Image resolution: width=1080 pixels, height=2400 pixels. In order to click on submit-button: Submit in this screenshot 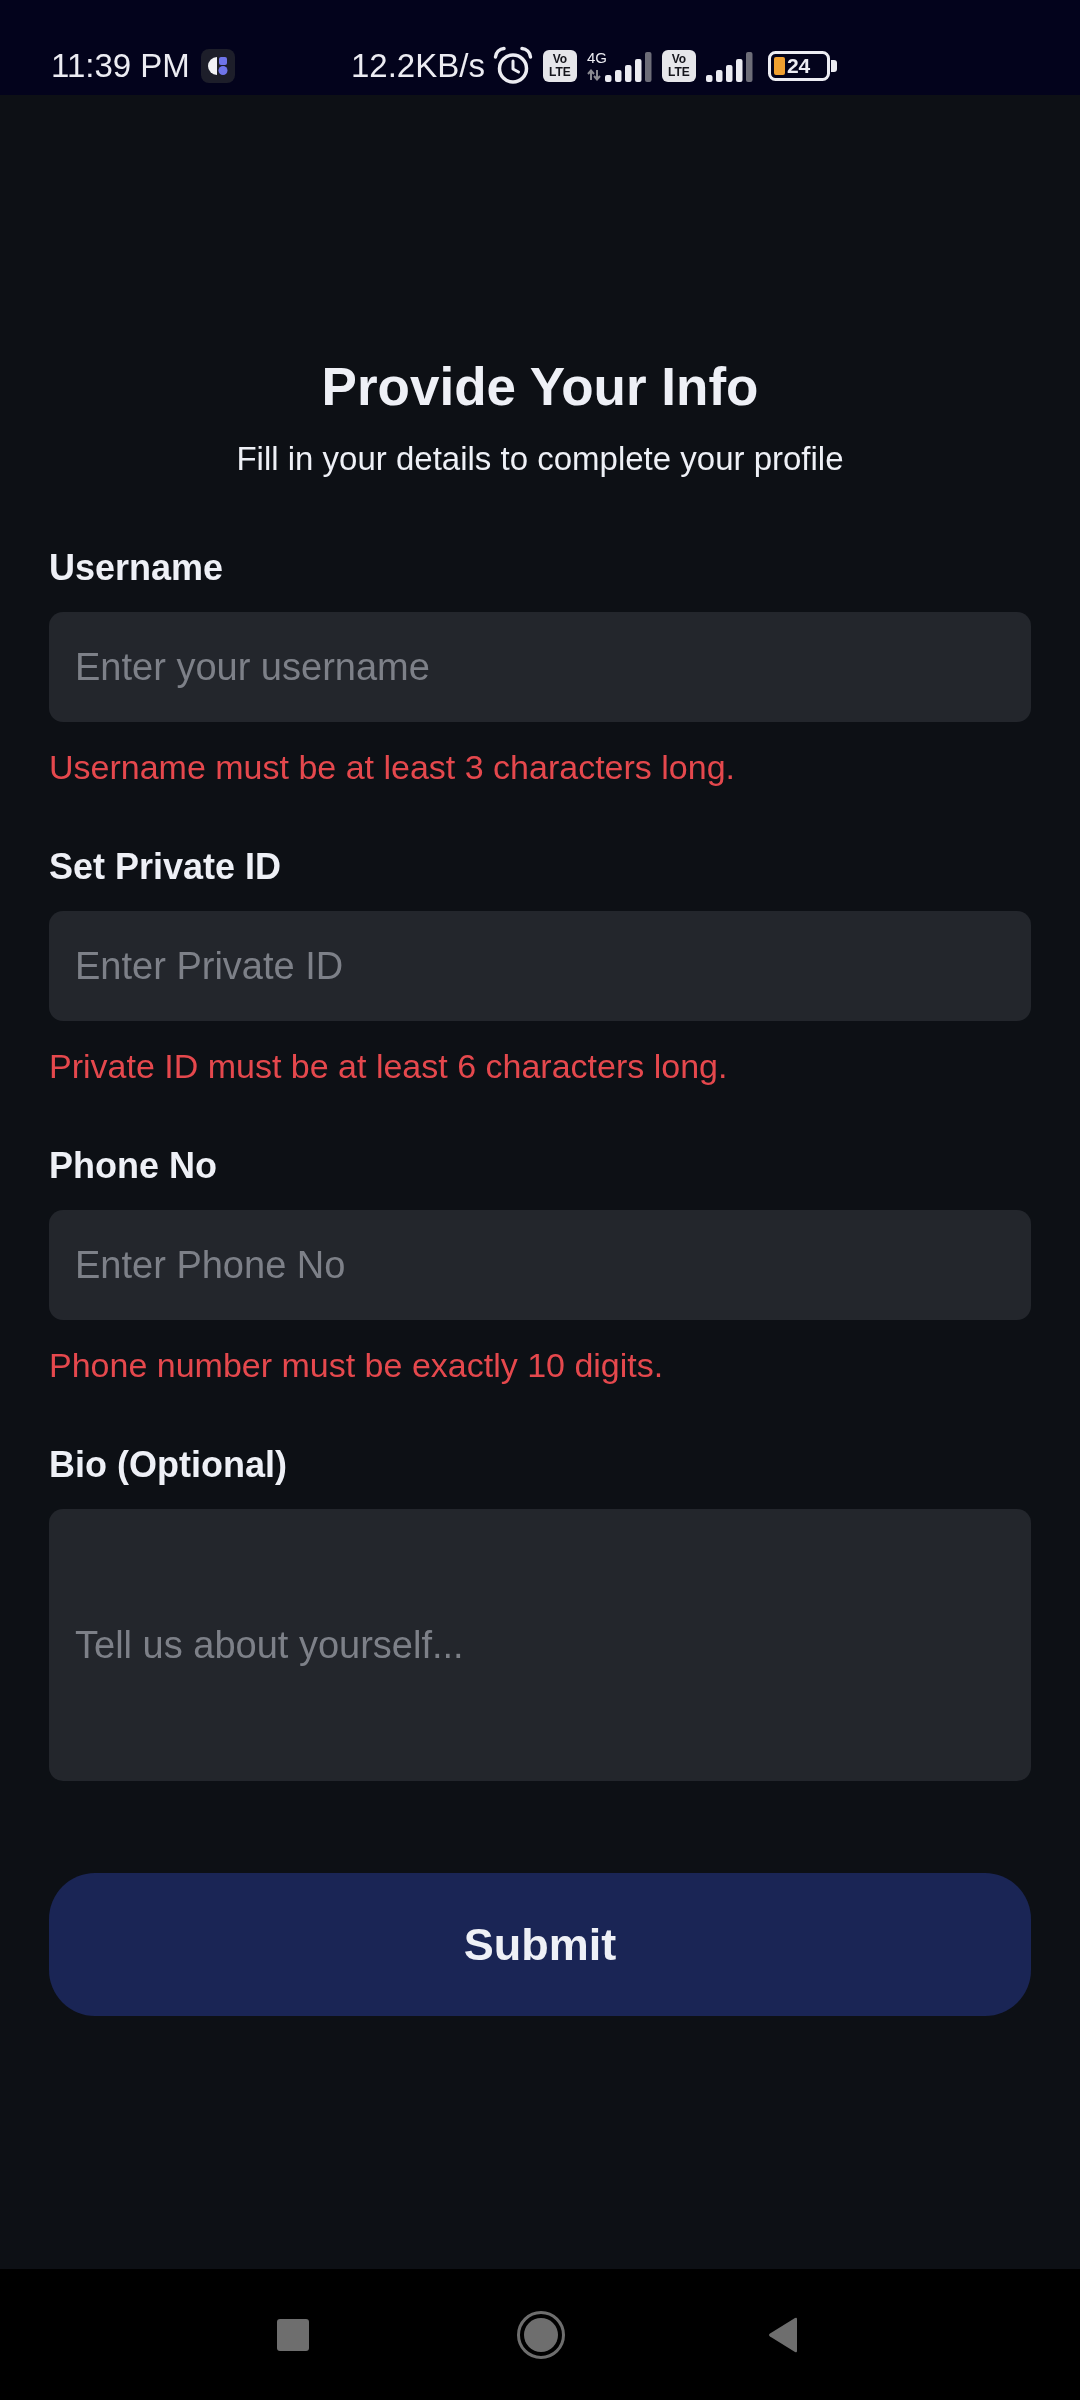, I will do `click(540, 1944)`.